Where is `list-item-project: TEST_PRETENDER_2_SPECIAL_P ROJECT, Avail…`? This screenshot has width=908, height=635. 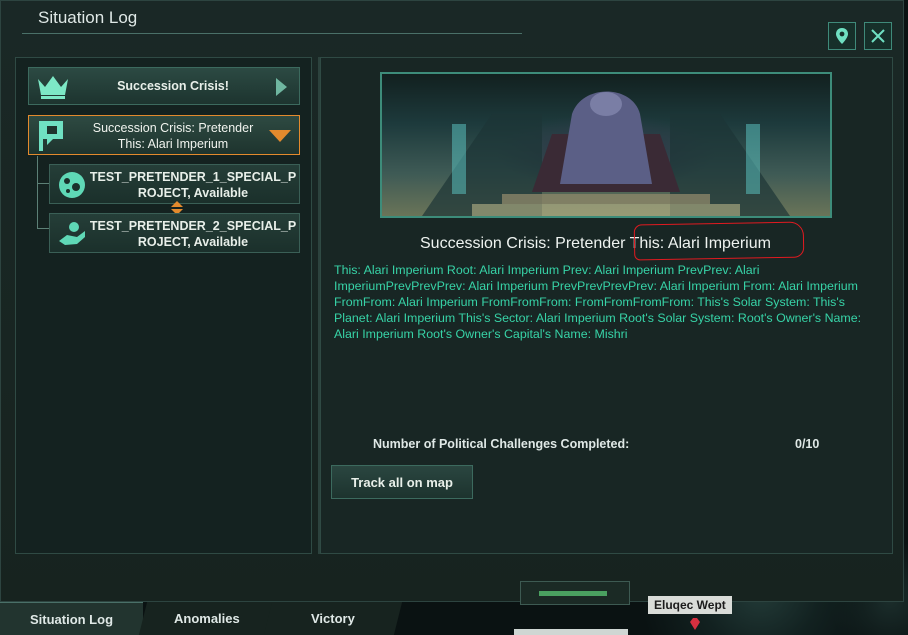
list-item-project: TEST_PRETENDER_2_SPECIAL_P ROJECT, Avail… is located at coordinates (174, 233).